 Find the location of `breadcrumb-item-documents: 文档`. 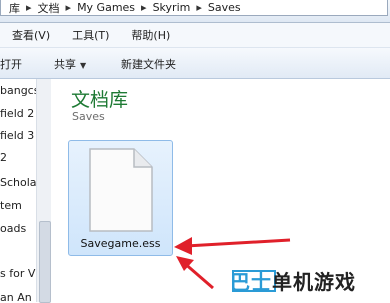

breadcrumb-item-documents: 文档 is located at coordinates (49, 7).